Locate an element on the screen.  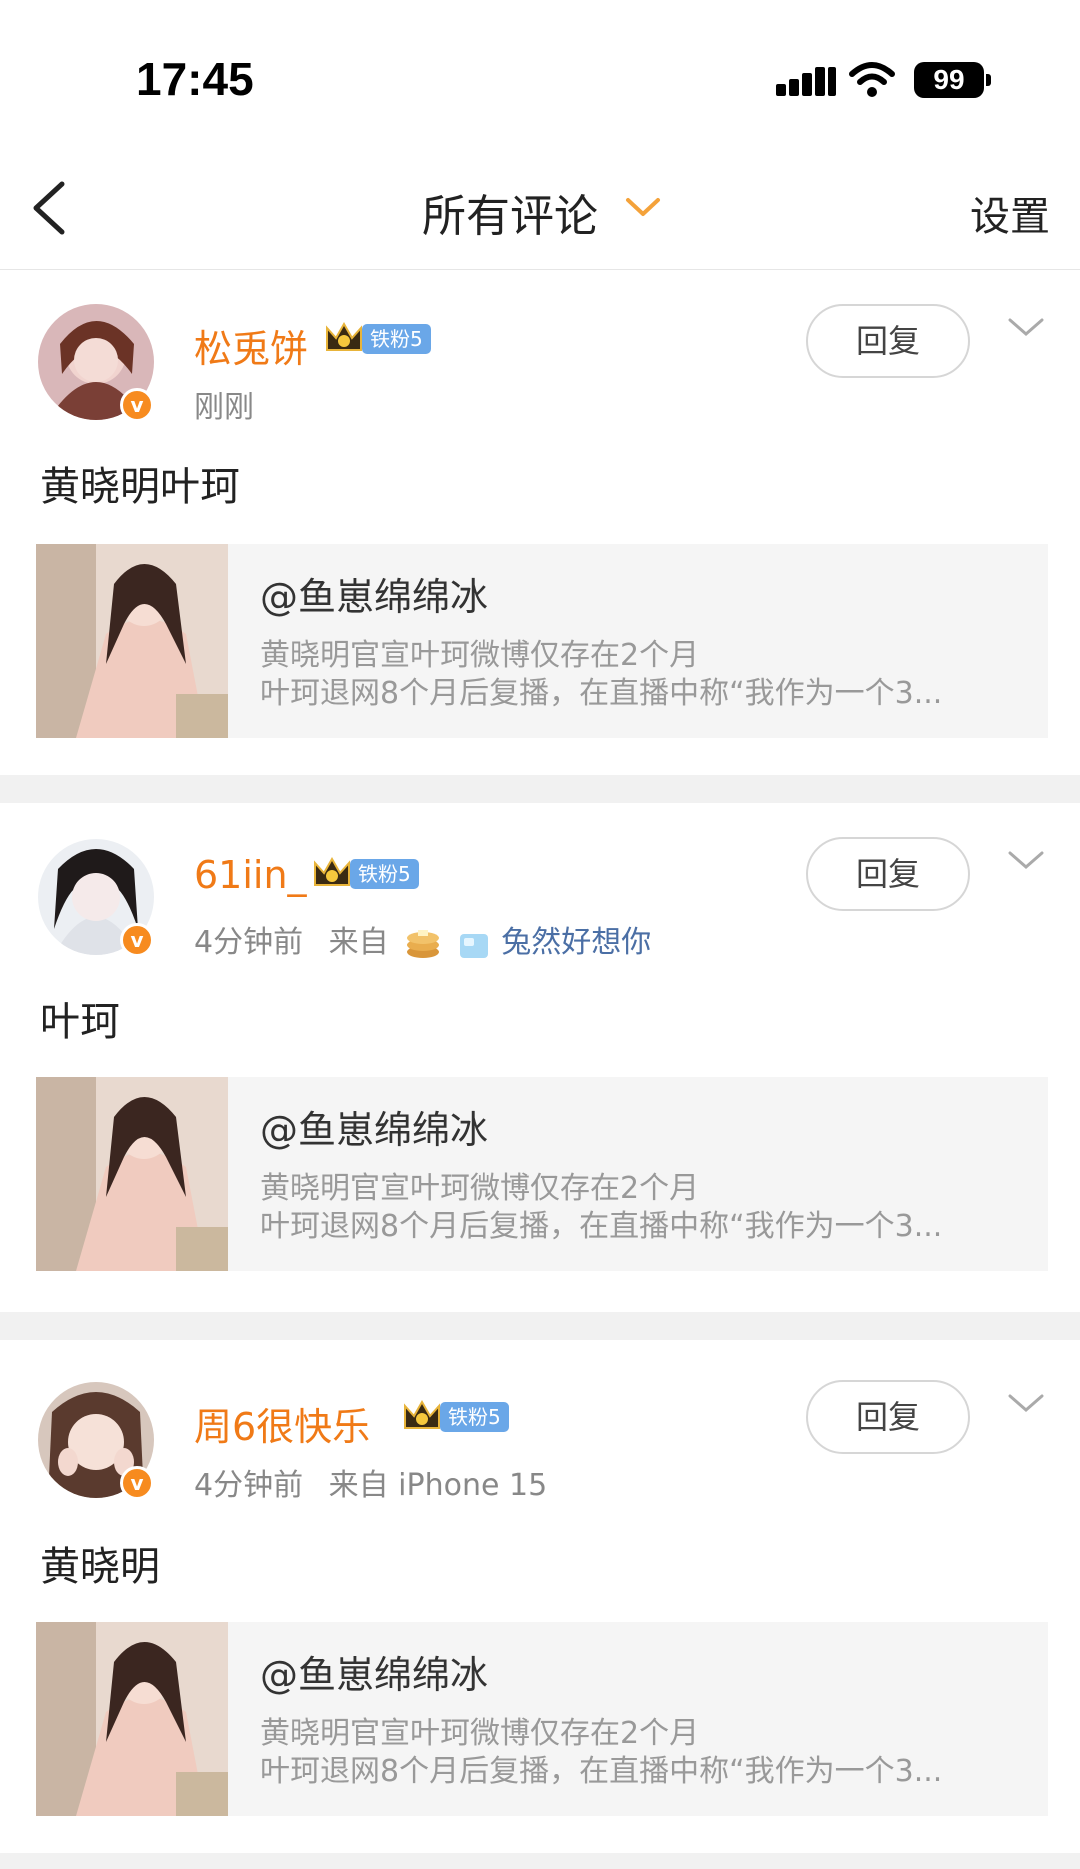
settings-button: 设置 is located at coordinates (1010, 213).